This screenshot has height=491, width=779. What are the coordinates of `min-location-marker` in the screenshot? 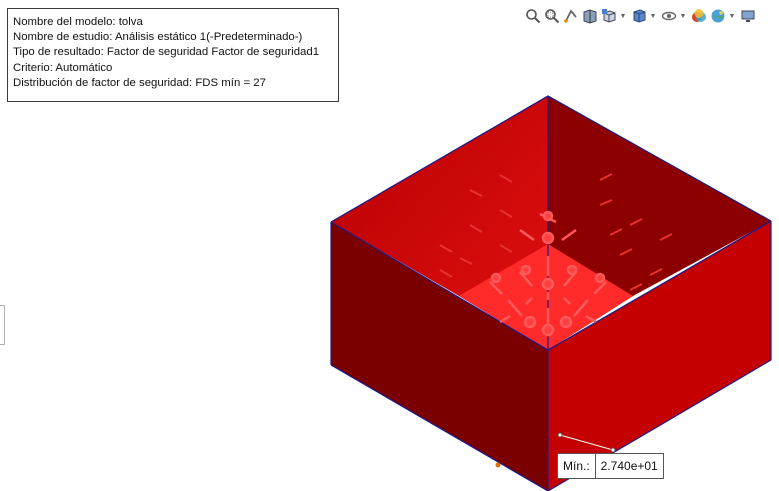 It's located at (498, 465).